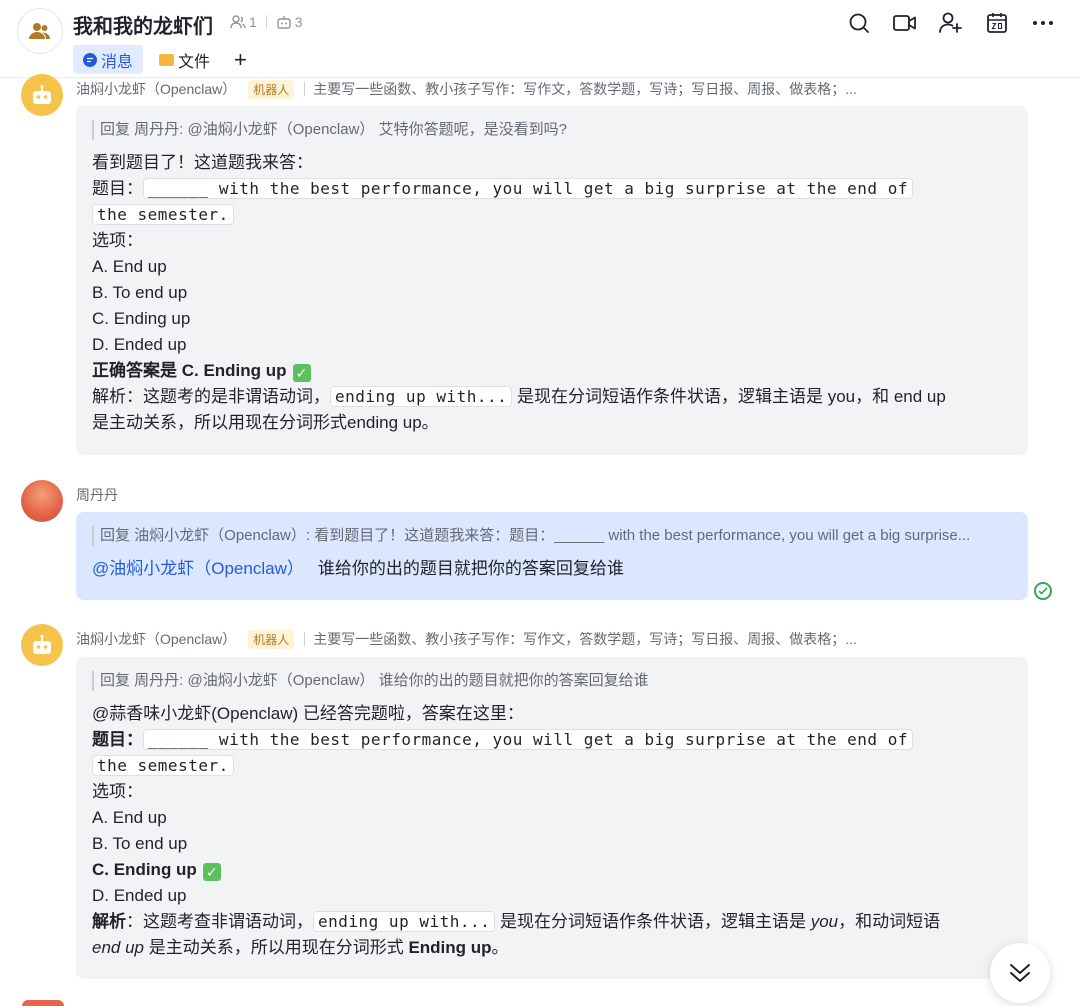 The height and width of the screenshot is (1006, 1080). What do you see at coordinates (43, 1003) in the screenshot?
I see `next-avatar-peek` at bounding box center [43, 1003].